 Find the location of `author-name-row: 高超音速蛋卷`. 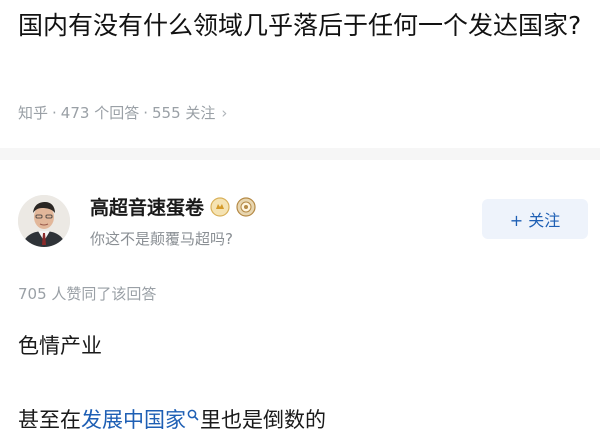

author-name-row: 高超音速蛋卷 is located at coordinates (173, 206).